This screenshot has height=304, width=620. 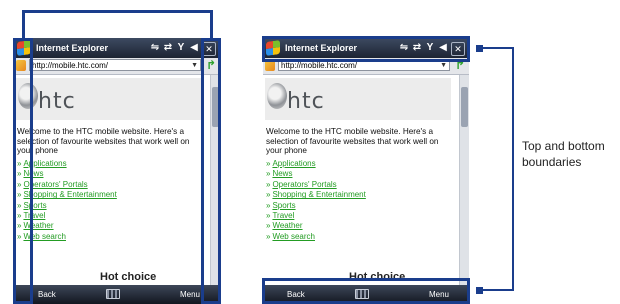 I want to click on link-applications: Applications, so click(x=316, y=164).